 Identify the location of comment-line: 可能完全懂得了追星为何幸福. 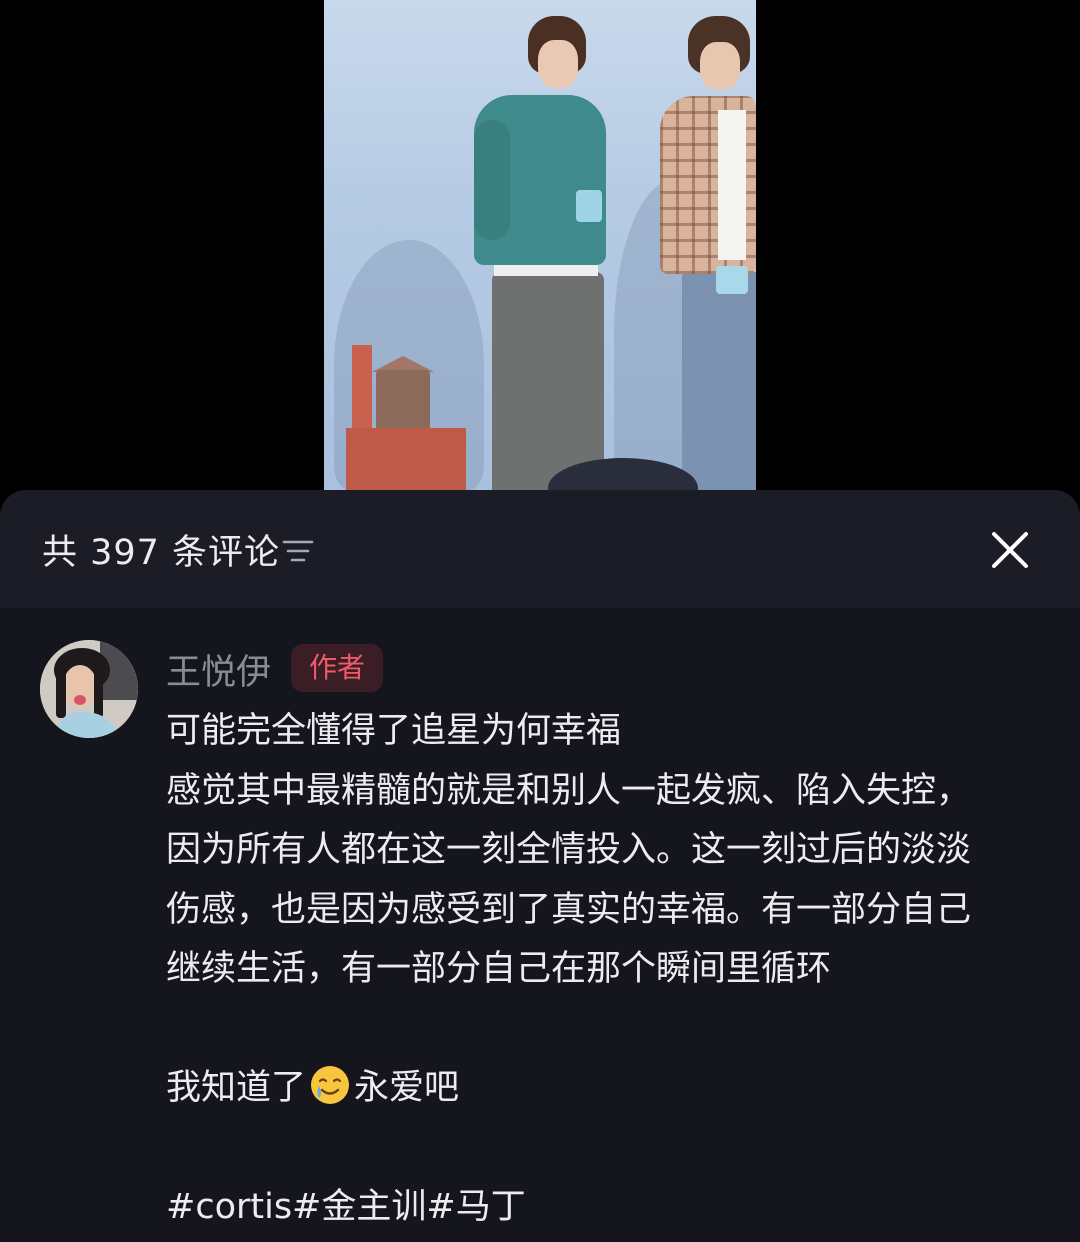
(394, 731).